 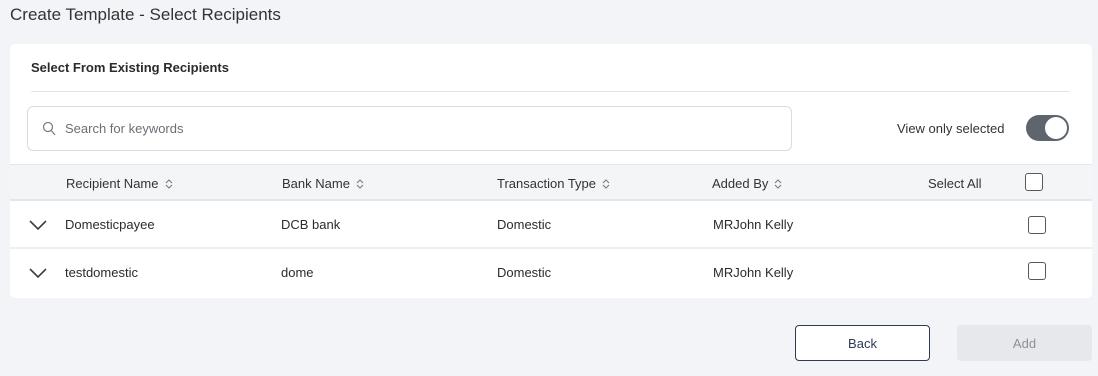 I want to click on column-header-label: Added By, so click(x=740, y=183).